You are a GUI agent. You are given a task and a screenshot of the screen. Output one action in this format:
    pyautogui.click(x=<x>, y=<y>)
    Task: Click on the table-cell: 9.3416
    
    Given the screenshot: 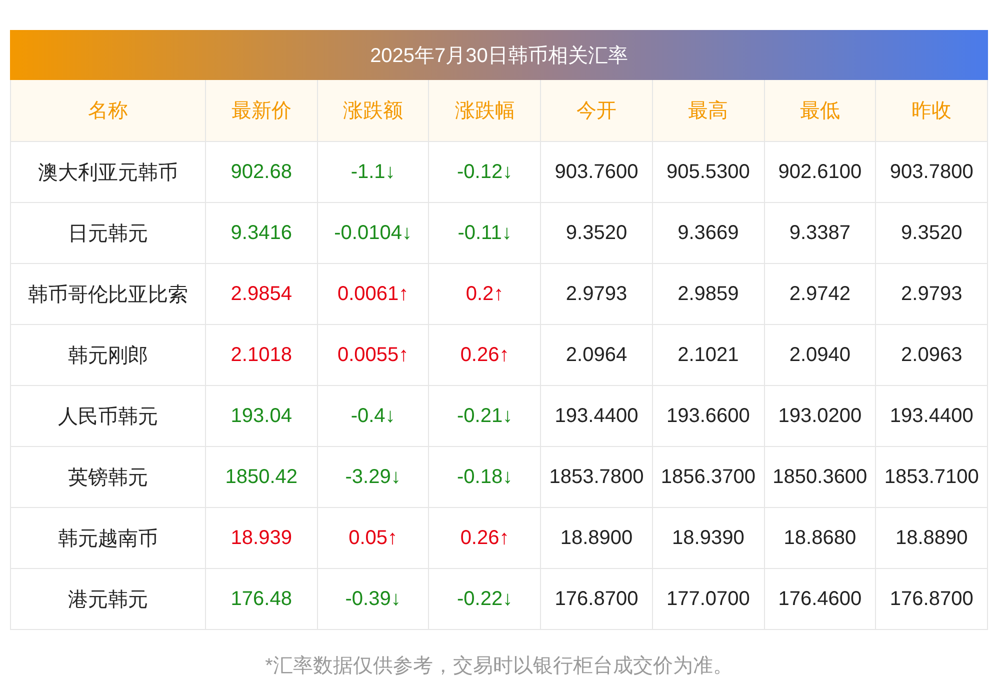 What is the action you would take?
    pyautogui.click(x=262, y=233)
    